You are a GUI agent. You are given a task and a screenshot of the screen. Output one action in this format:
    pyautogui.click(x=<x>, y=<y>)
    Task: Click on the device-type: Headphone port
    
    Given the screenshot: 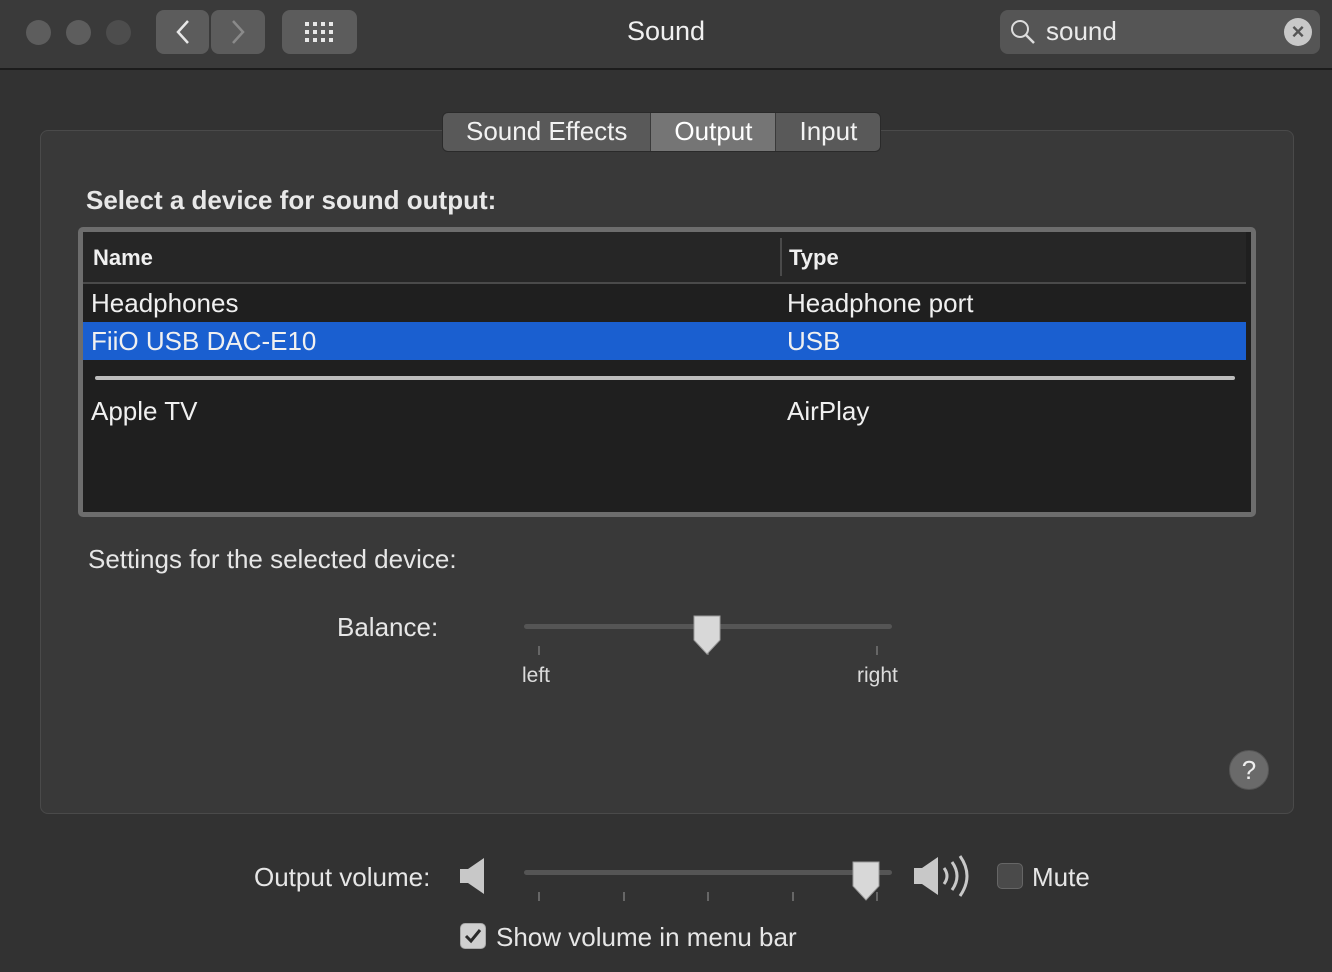 What is the action you would take?
    pyautogui.click(x=880, y=303)
    